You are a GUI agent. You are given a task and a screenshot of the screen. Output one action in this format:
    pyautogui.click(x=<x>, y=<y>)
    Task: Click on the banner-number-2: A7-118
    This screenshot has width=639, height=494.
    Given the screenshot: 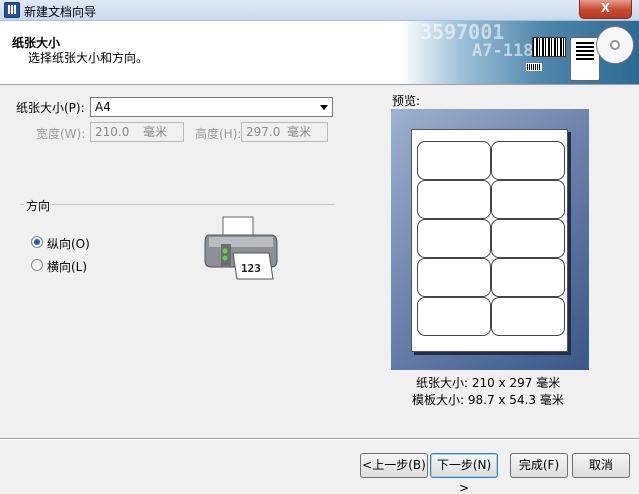 What is the action you would take?
    pyautogui.click(x=503, y=51)
    